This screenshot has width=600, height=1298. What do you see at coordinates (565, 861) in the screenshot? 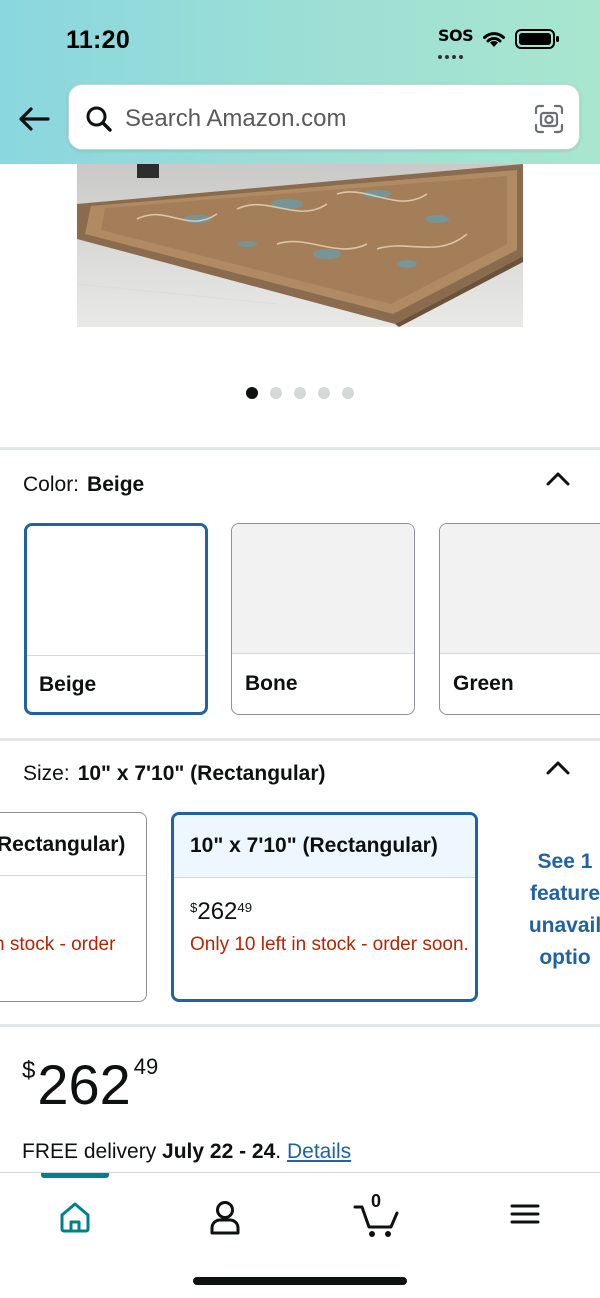
I see `see-more-line: See 1` at bounding box center [565, 861].